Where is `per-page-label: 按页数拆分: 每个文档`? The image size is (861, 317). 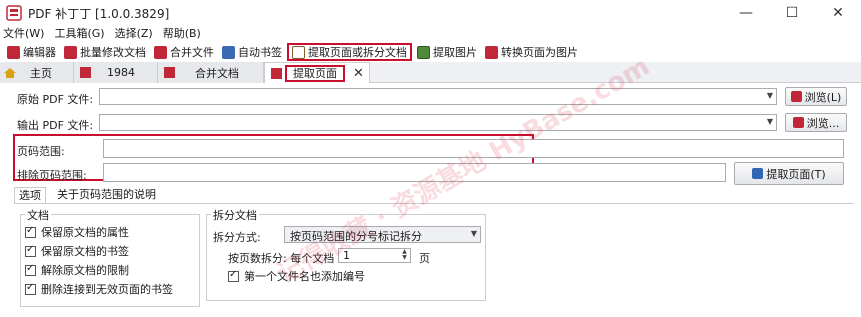
per-page-label: 按页数拆分: 每个文档 is located at coordinates (281, 258).